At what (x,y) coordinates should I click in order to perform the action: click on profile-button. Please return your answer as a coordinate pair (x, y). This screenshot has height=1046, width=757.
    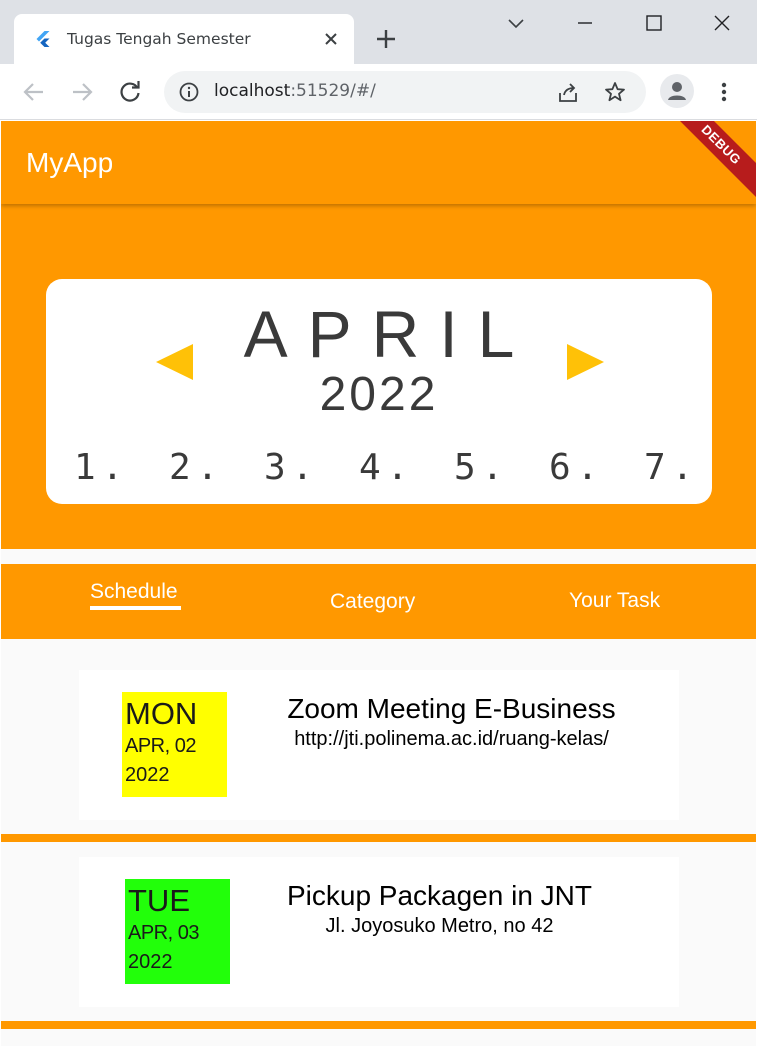
    Looking at the image, I should click on (677, 91).